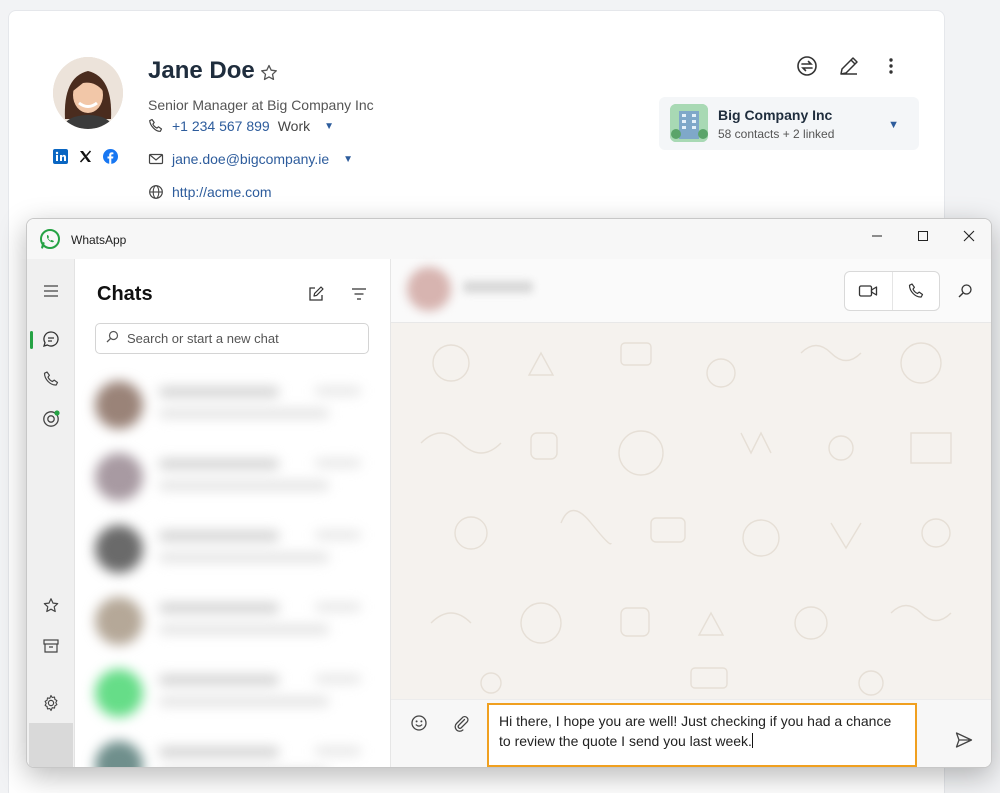 The width and height of the screenshot is (1000, 793). What do you see at coordinates (269, 75) in the screenshot?
I see `favorite-star-icon` at bounding box center [269, 75].